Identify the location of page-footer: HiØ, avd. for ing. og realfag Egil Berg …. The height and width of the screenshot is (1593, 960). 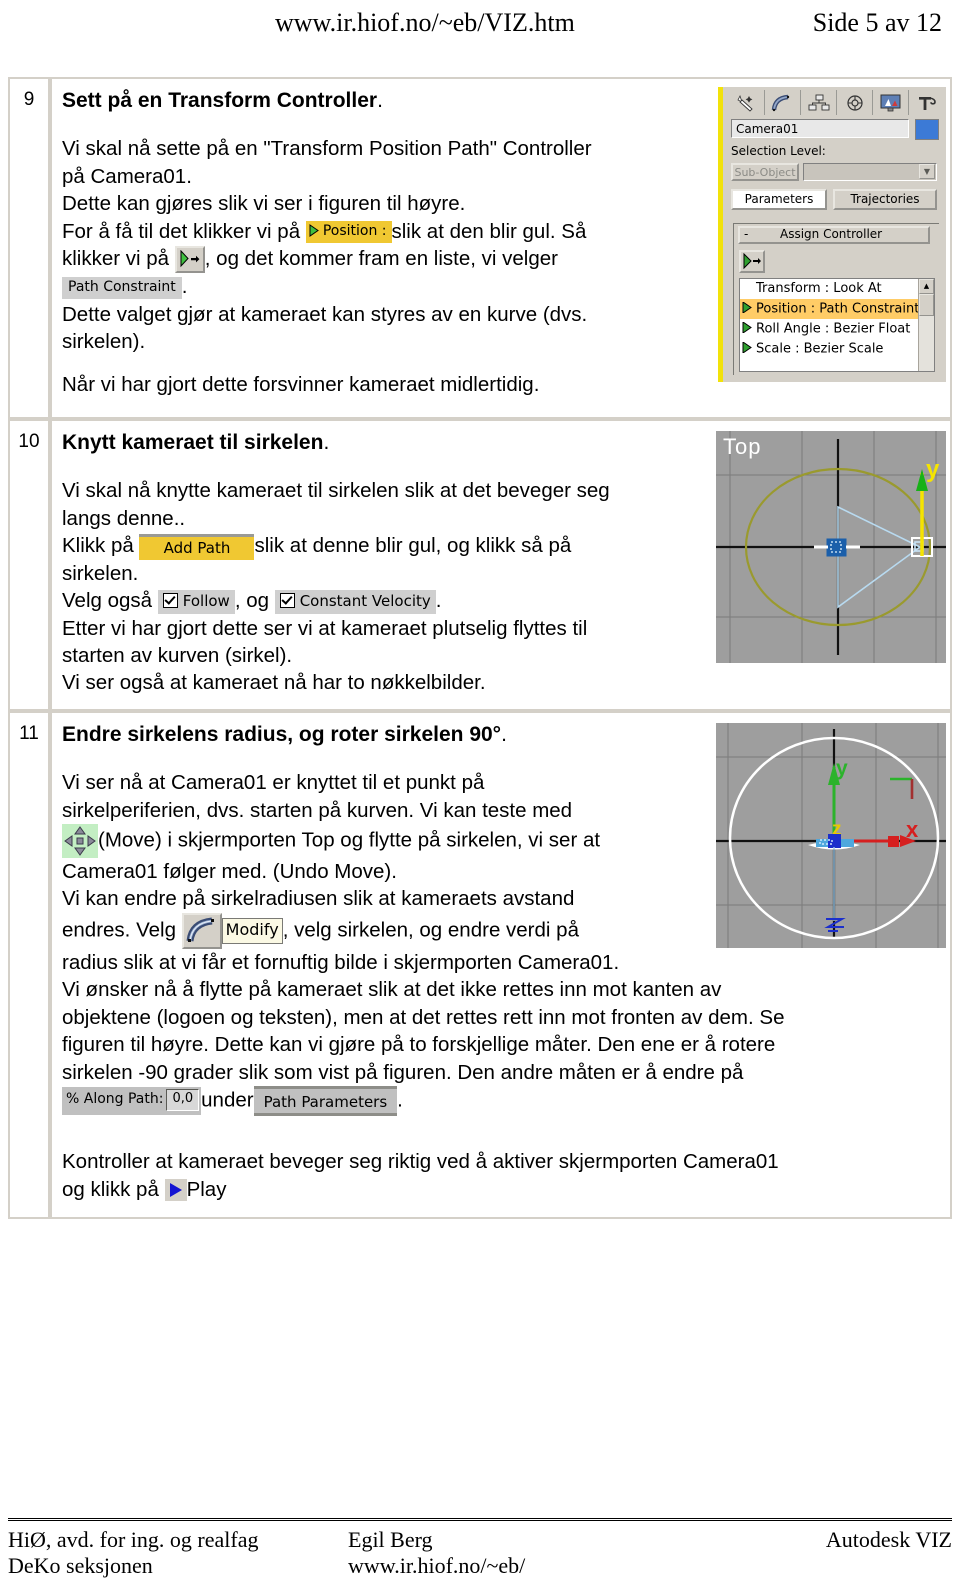
(480, 1548).